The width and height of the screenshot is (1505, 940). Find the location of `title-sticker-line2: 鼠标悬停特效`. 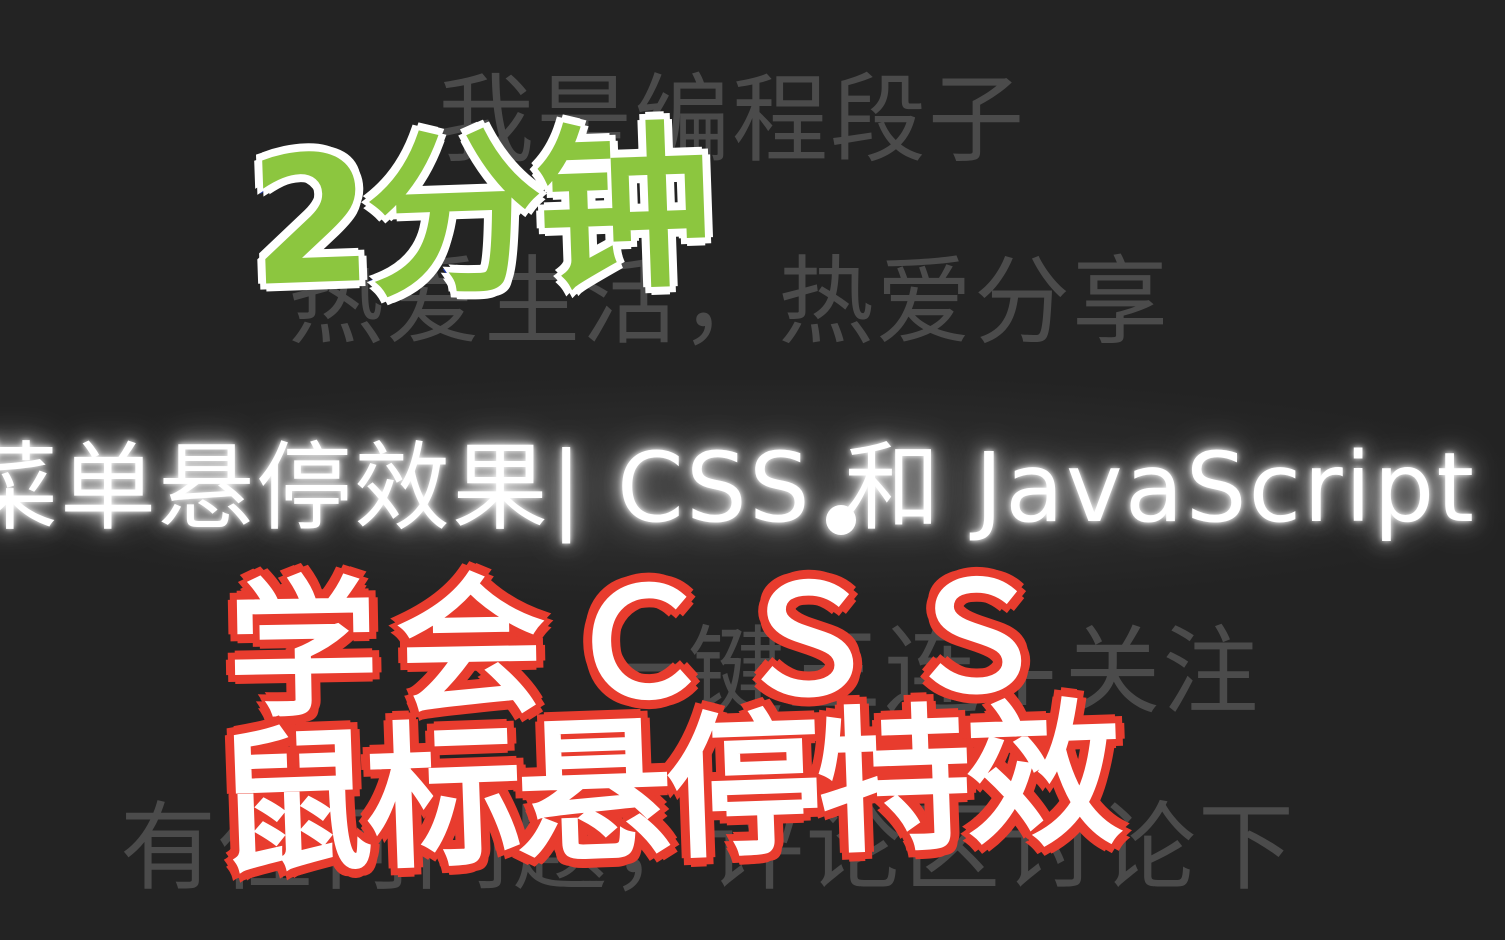

title-sticker-line2: 鼠标悬停特效 is located at coordinates (666, 790).